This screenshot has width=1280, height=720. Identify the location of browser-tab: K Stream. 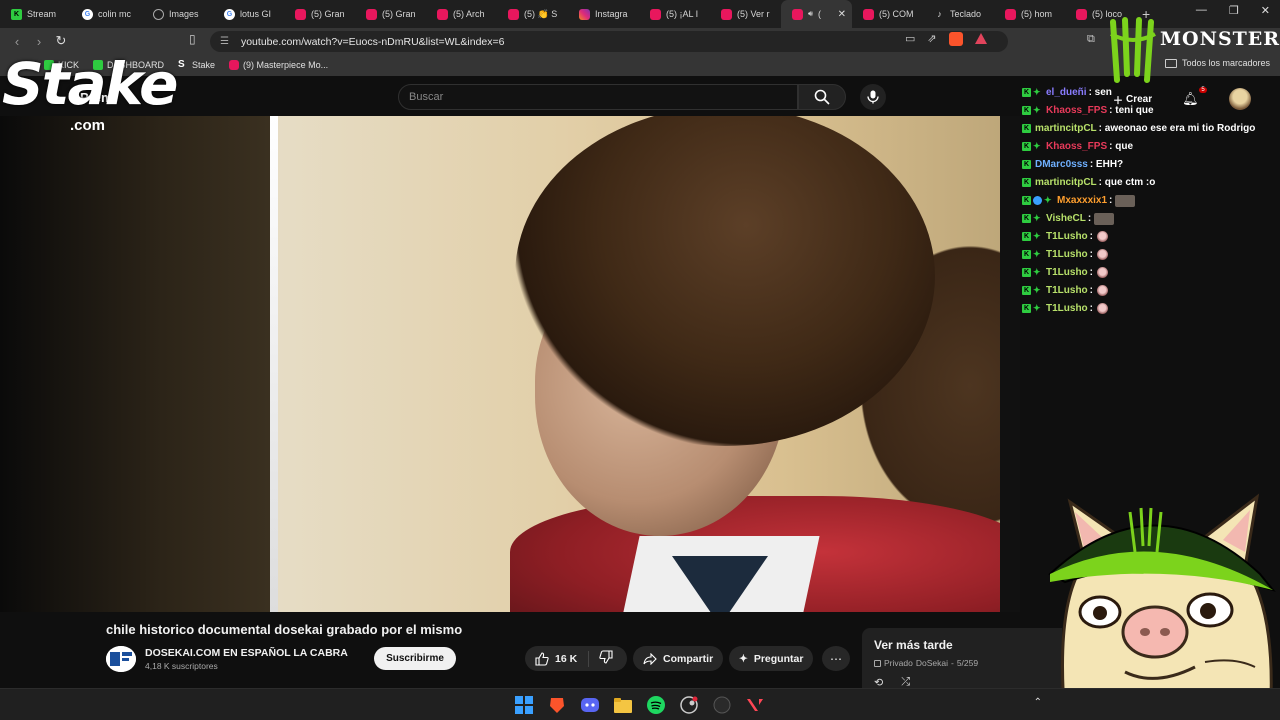
(35, 14).